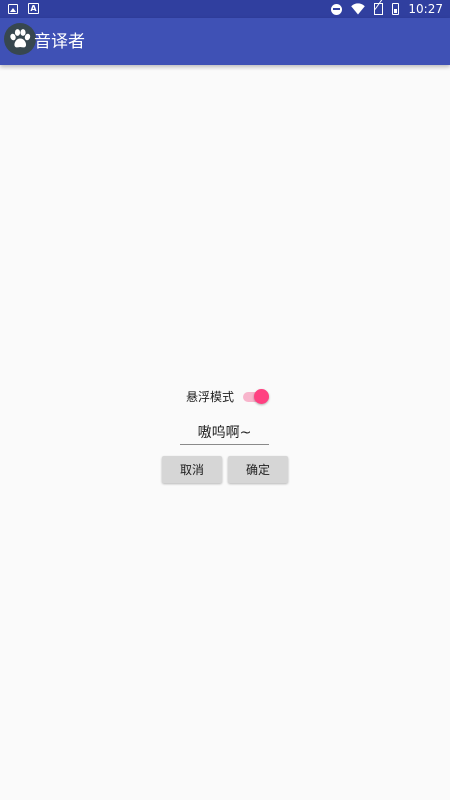 The image size is (450, 800). I want to click on switch-thumb, so click(262, 396).